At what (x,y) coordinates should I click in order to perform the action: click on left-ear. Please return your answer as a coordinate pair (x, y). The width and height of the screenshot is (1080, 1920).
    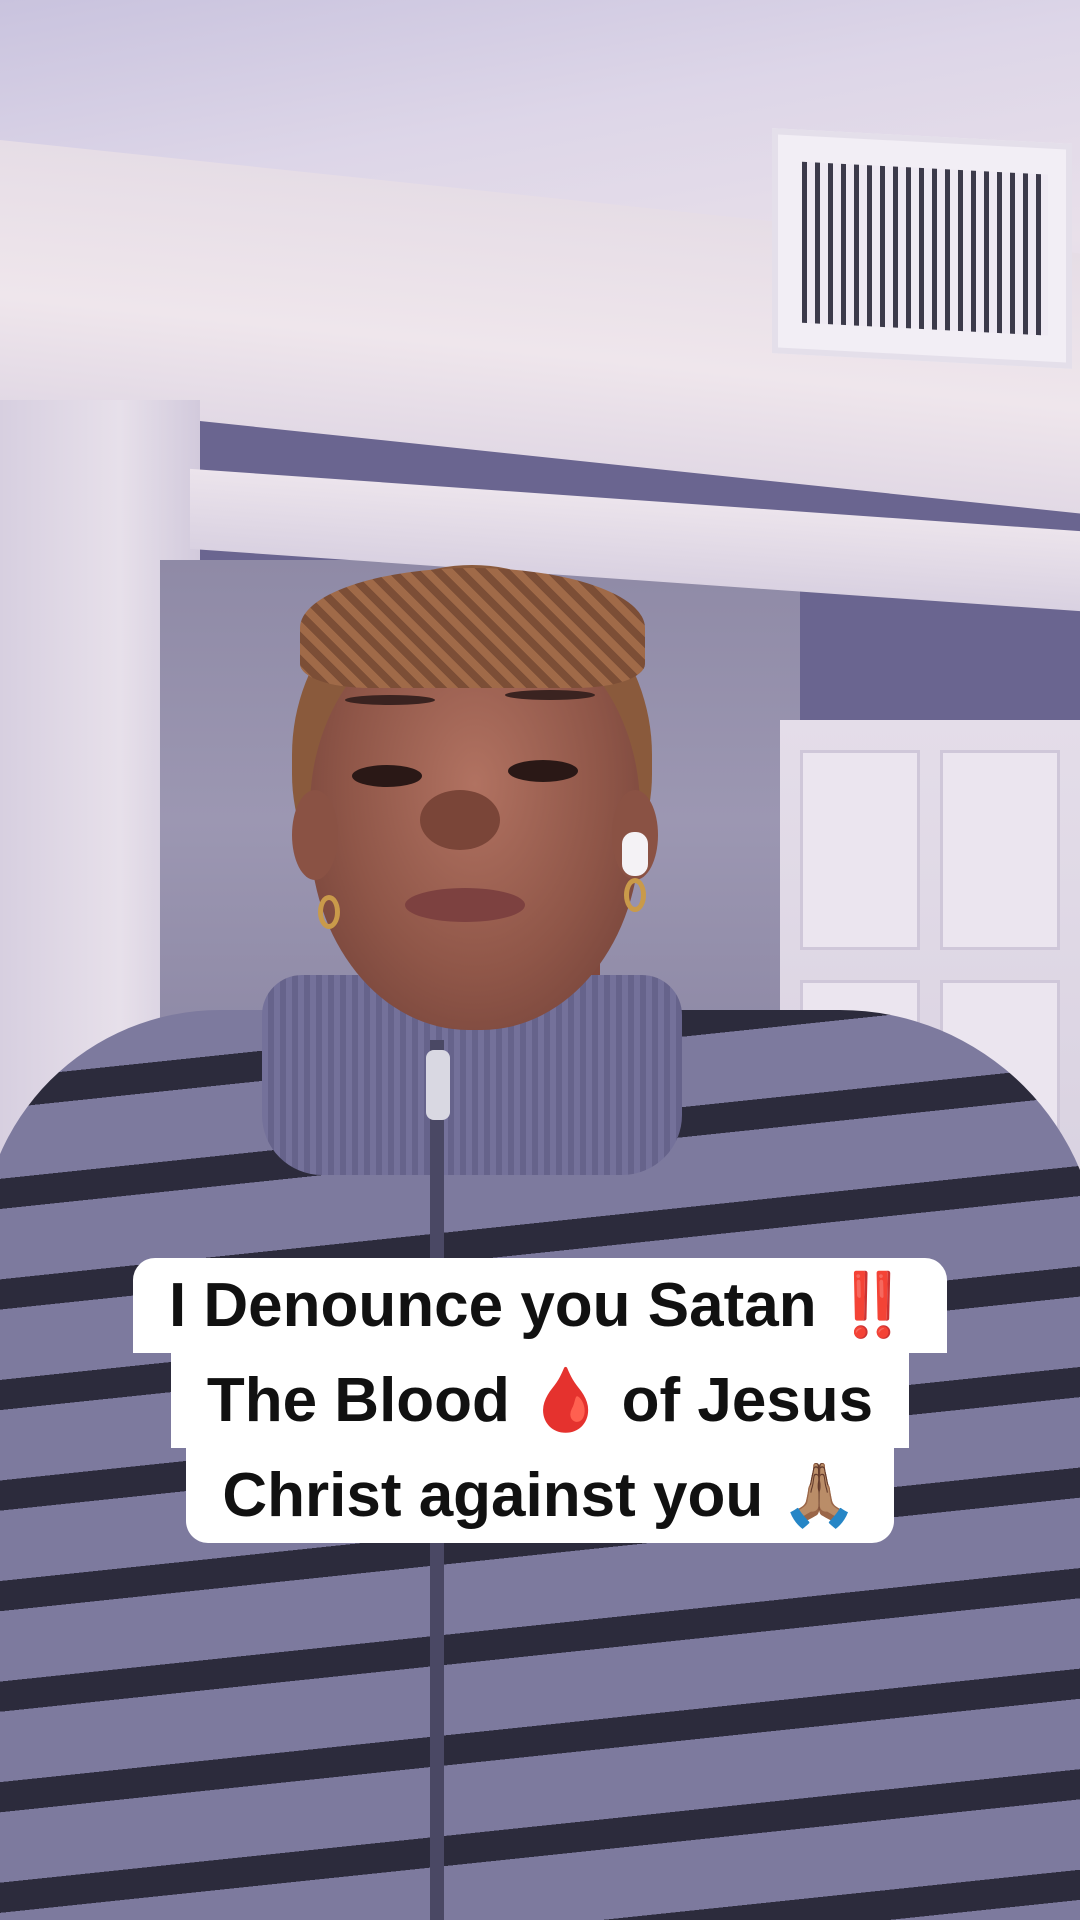
    Looking at the image, I should click on (315, 835).